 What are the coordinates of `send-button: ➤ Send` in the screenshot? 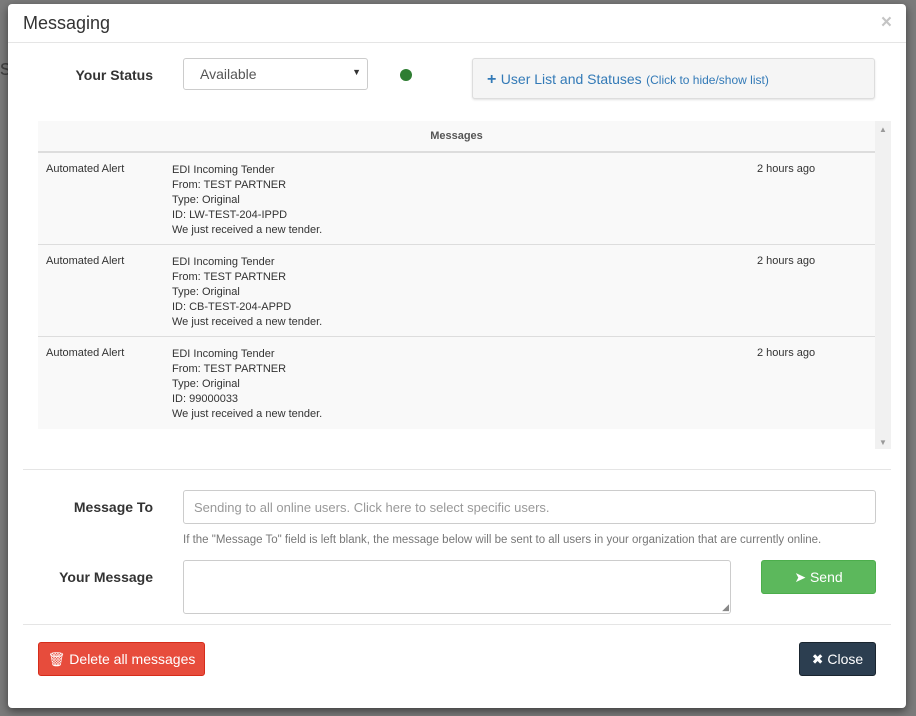 It's located at (818, 577).